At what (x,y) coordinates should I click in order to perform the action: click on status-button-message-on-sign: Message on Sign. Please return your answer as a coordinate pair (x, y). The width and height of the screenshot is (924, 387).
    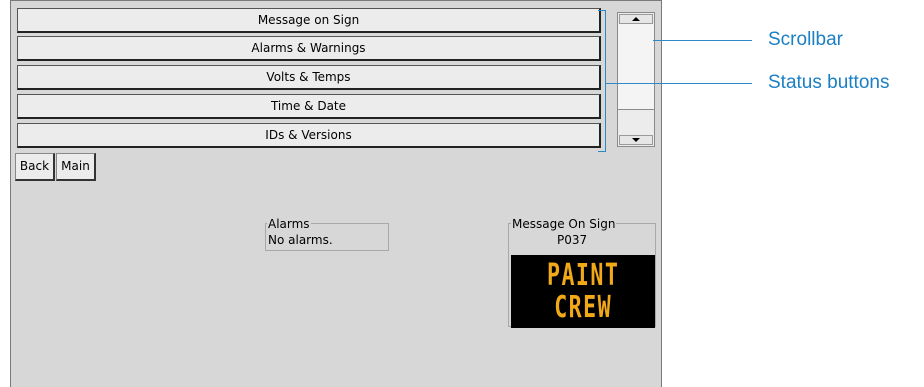
    Looking at the image, I should click on (309, 20).